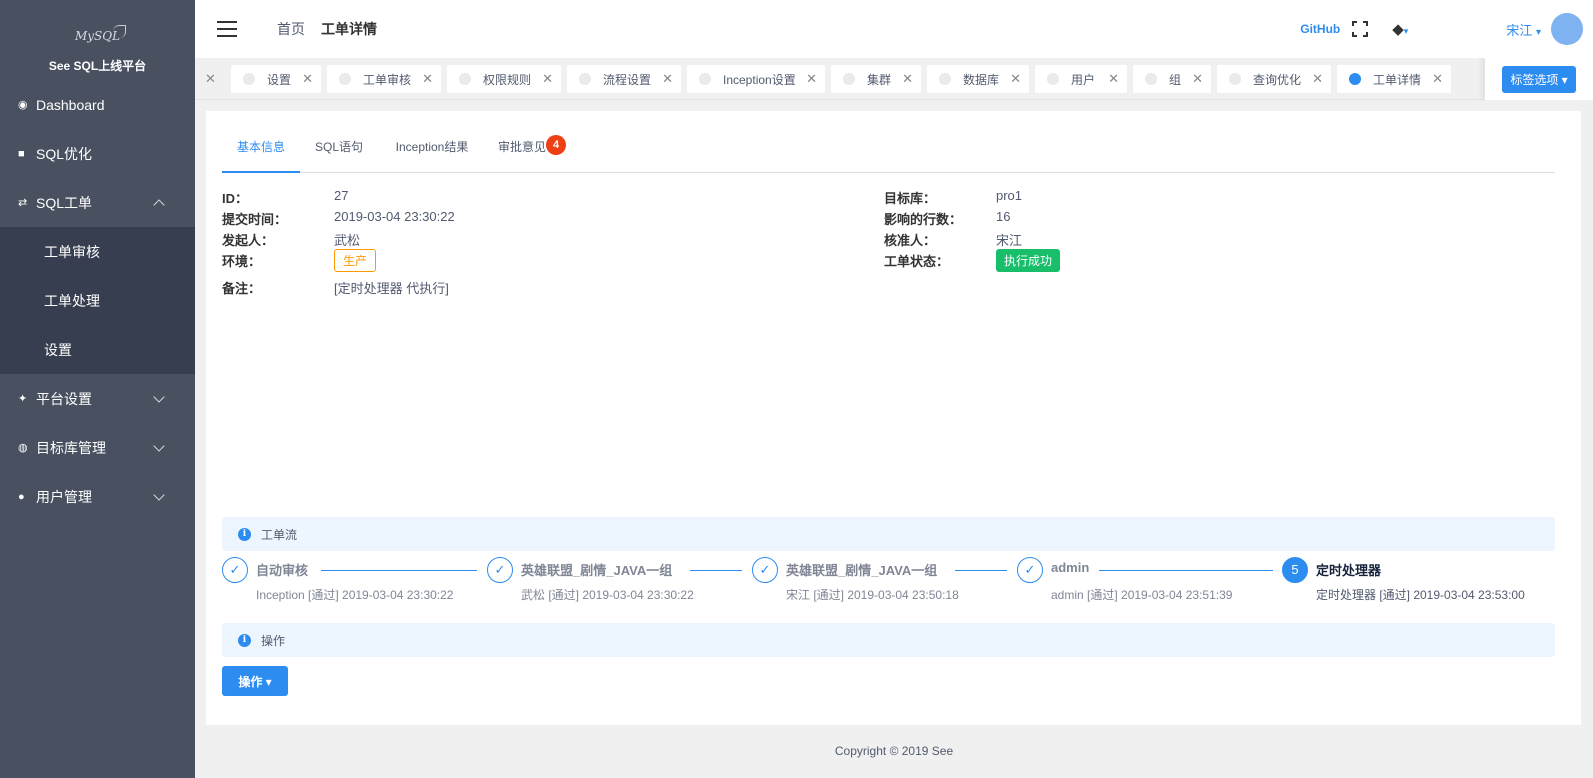 The image size is (1593, 778). I want to click on info-value-initiator: 武松, so click(347, 240).